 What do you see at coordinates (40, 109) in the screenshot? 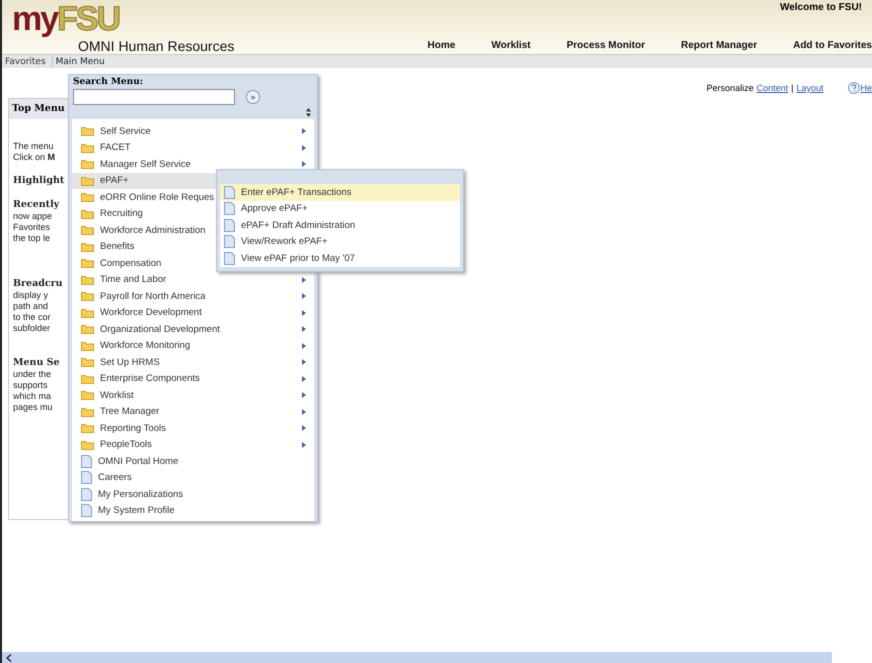
I see `pagelet-title: Top Menu` at bounding box center [40, 109].